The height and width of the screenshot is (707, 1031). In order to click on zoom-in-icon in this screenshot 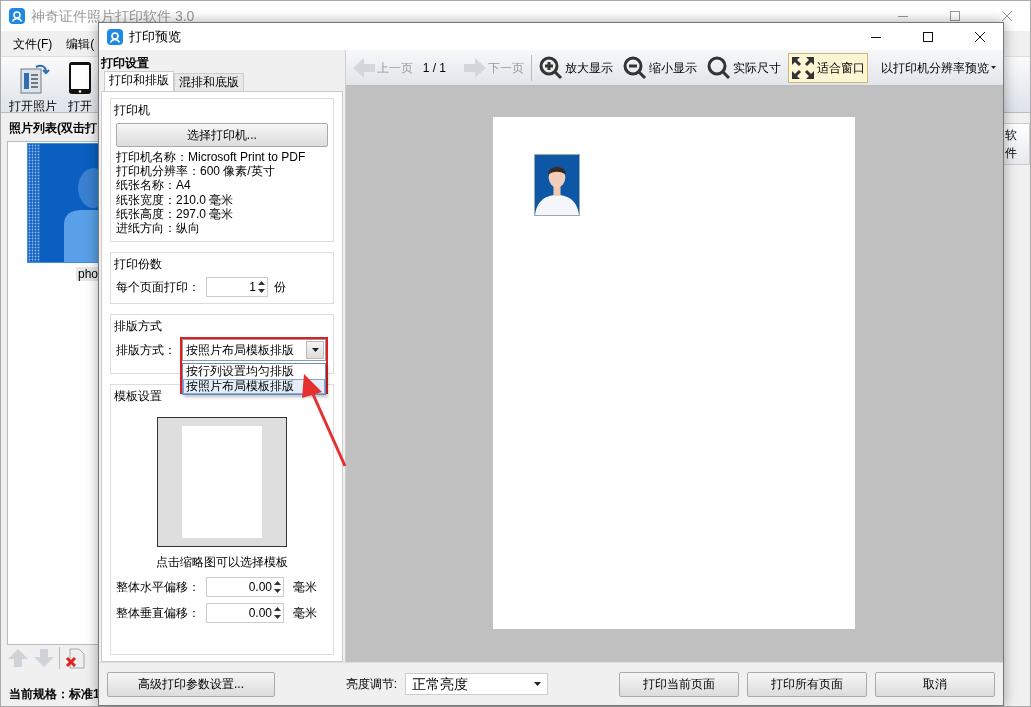, I will do `click(551, 67)`.